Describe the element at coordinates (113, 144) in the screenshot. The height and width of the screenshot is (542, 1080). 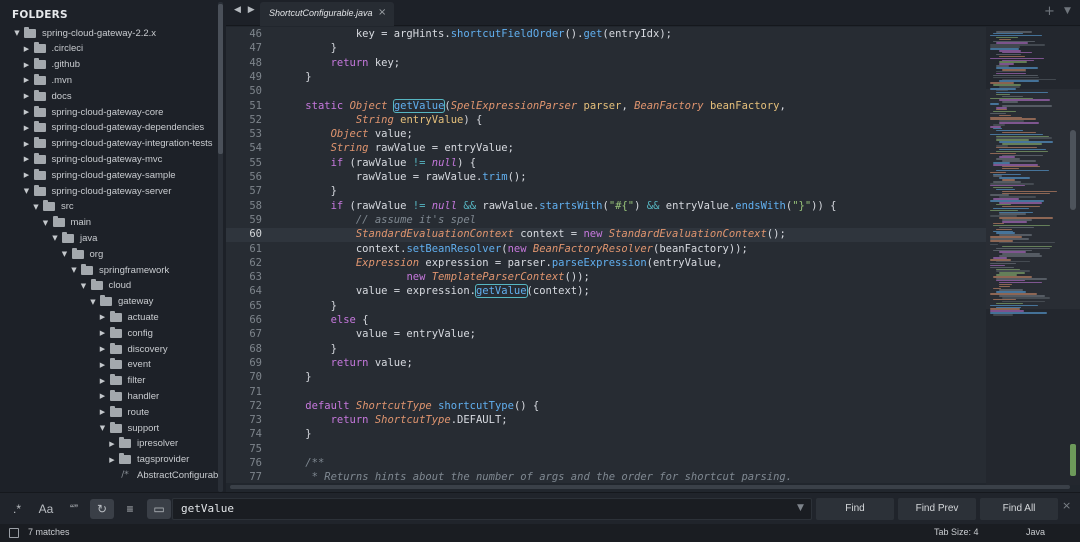
I see `sidebar-item: ▶ spring-cloud-gateway-integration-tests` at that location.